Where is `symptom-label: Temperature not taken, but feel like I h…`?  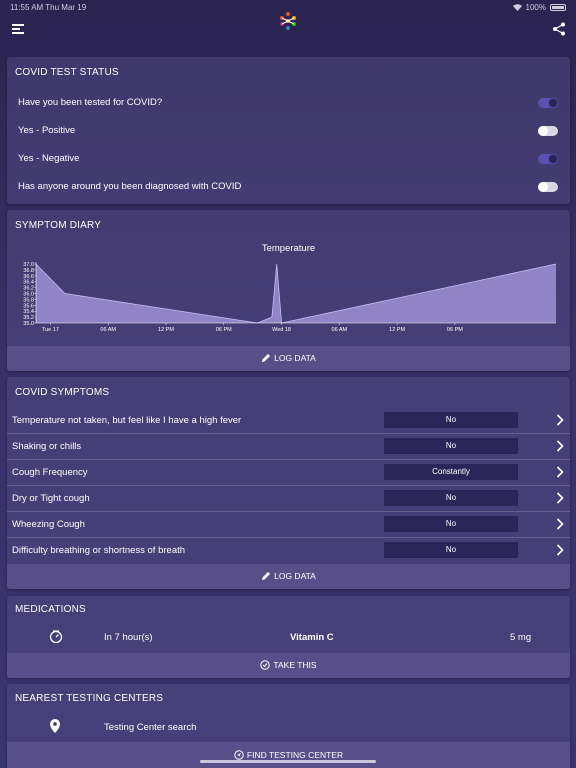
symptom-label: Temperature not taken, but feel like I h… is located at coordinates (127, 420).